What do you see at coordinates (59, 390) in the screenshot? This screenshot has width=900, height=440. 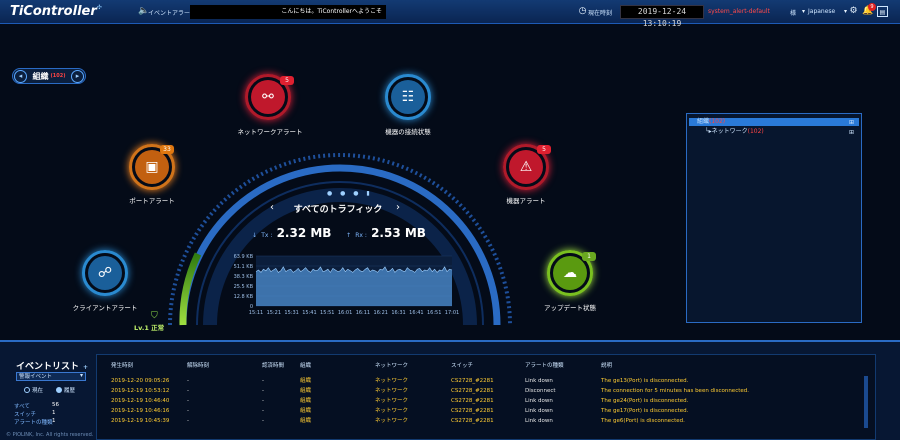 I see `radio-history-circle` at bounding box center [59, 390].